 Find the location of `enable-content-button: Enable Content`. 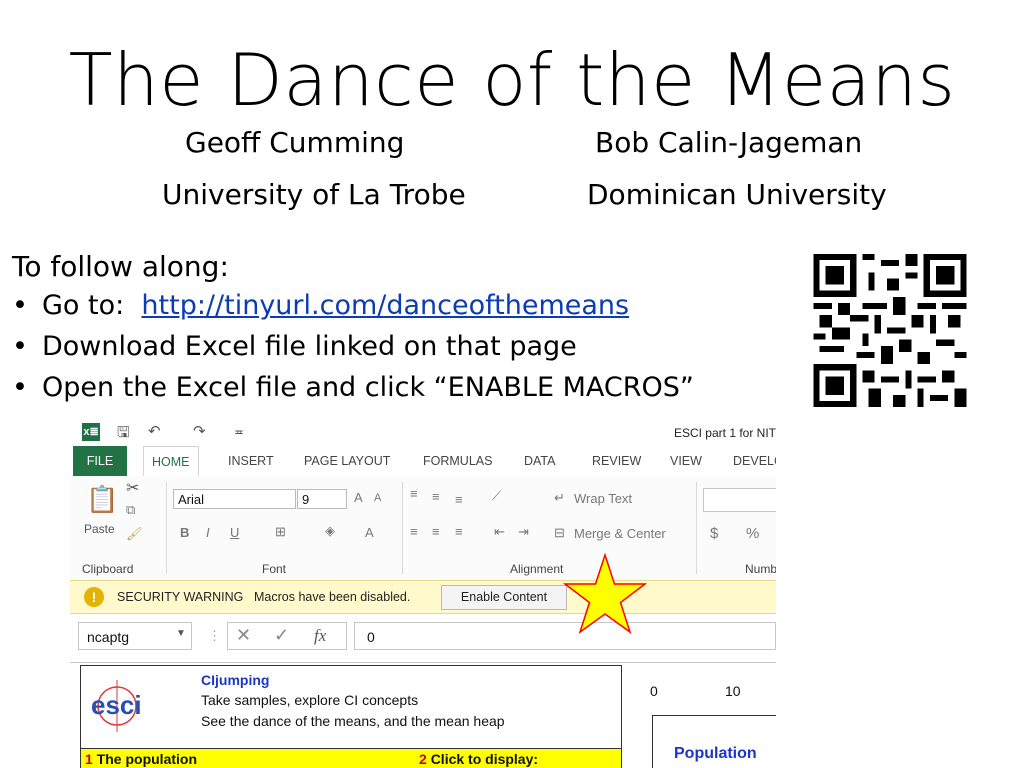

enable-content-button: Enable Content is located at coordinates (504, 597).